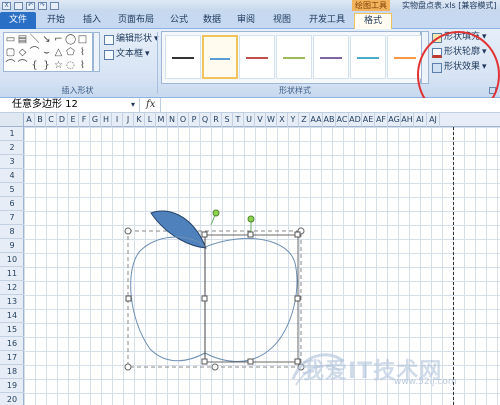  Describe the element at coordinates (157, 63) in the screenshot. I see `group-separator` at that location.